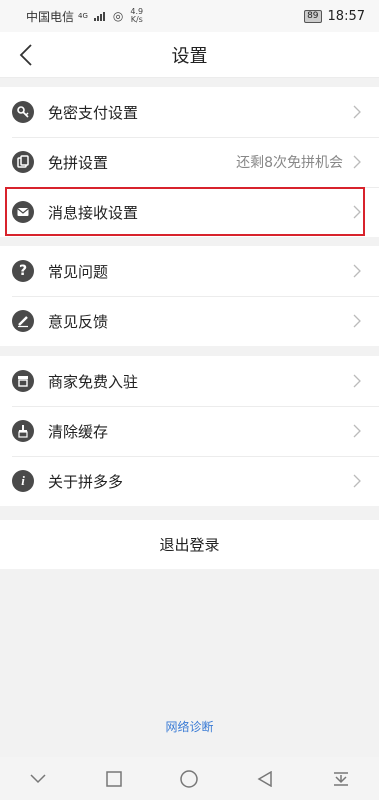 The height and width of the screenshot is (800, 379). I want to click on chevron-left-icon, so click(25, 55).